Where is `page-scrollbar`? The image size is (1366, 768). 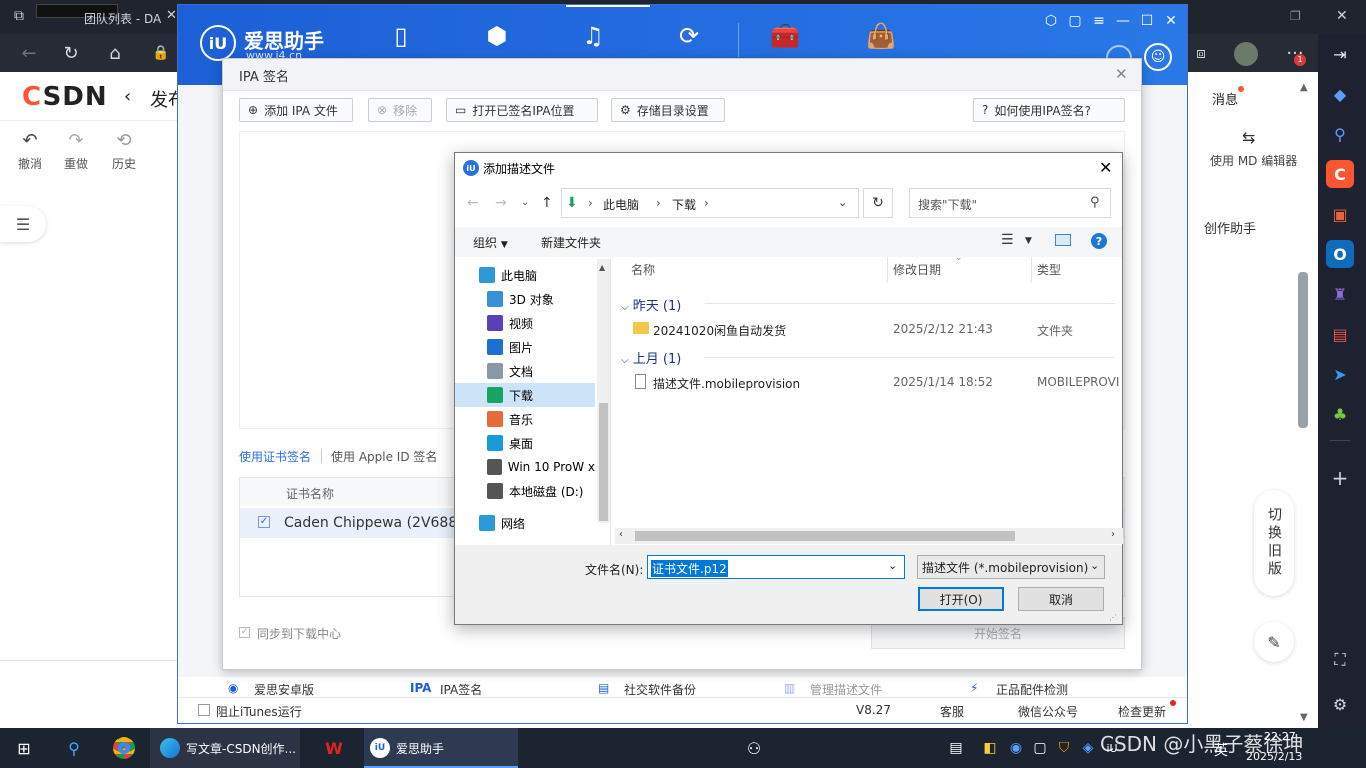
page-scrollbar is located at coordinates (1303, 350).